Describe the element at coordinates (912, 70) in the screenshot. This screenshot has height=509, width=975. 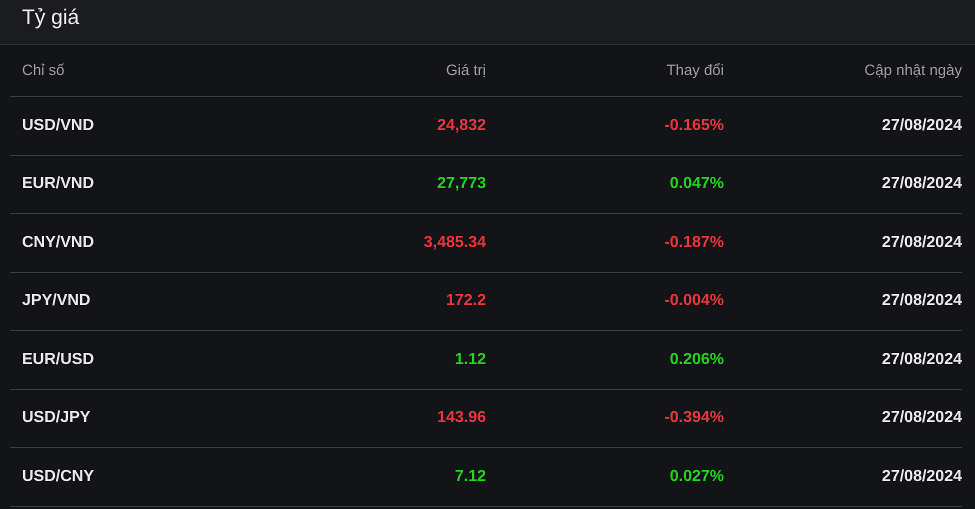
I see `column-header: Cập nhật ngày` at that location.